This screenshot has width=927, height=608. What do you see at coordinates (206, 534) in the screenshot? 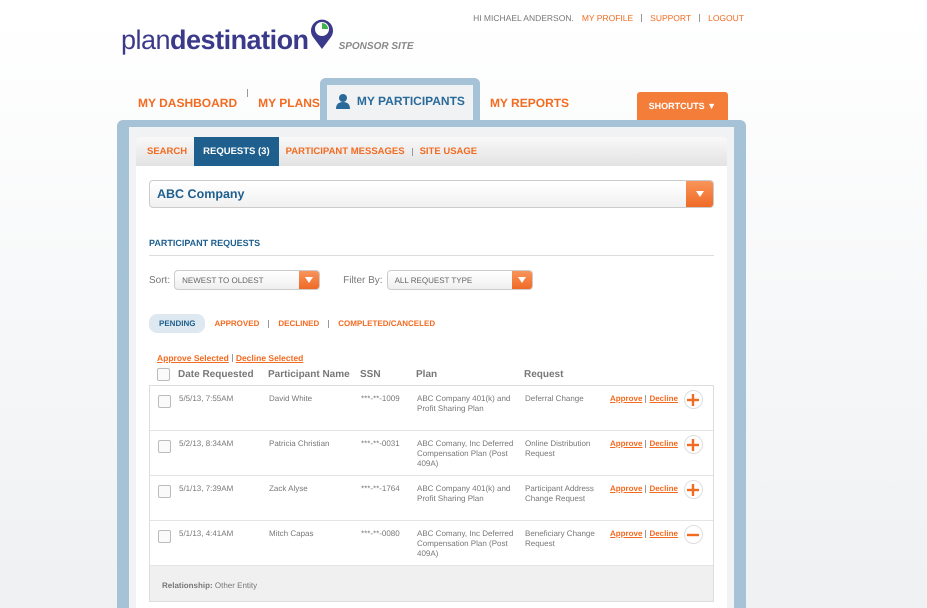
I see `table-cell-text: 5/1/13, 4:41AM` at bounding box center [206, 534].